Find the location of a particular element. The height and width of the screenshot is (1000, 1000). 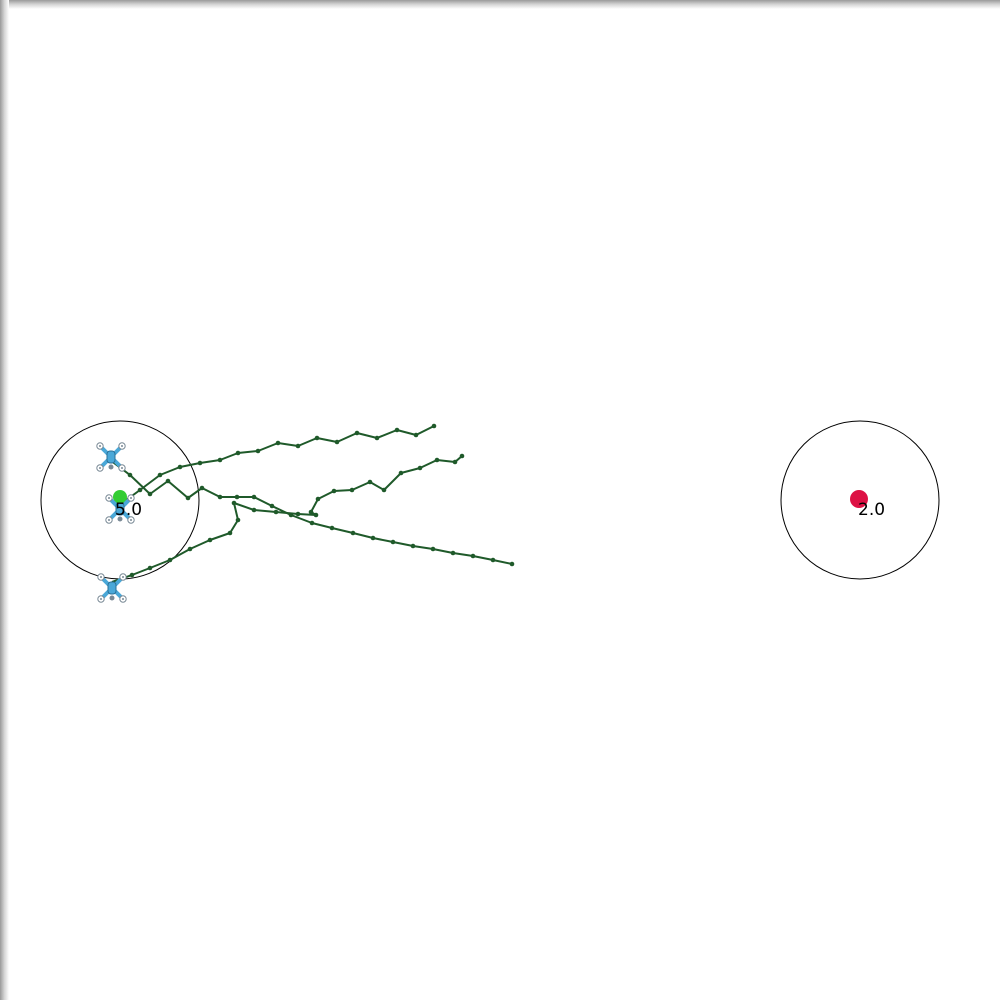

goal-zone-label: 2.0 is located at coordinates (871, 510).